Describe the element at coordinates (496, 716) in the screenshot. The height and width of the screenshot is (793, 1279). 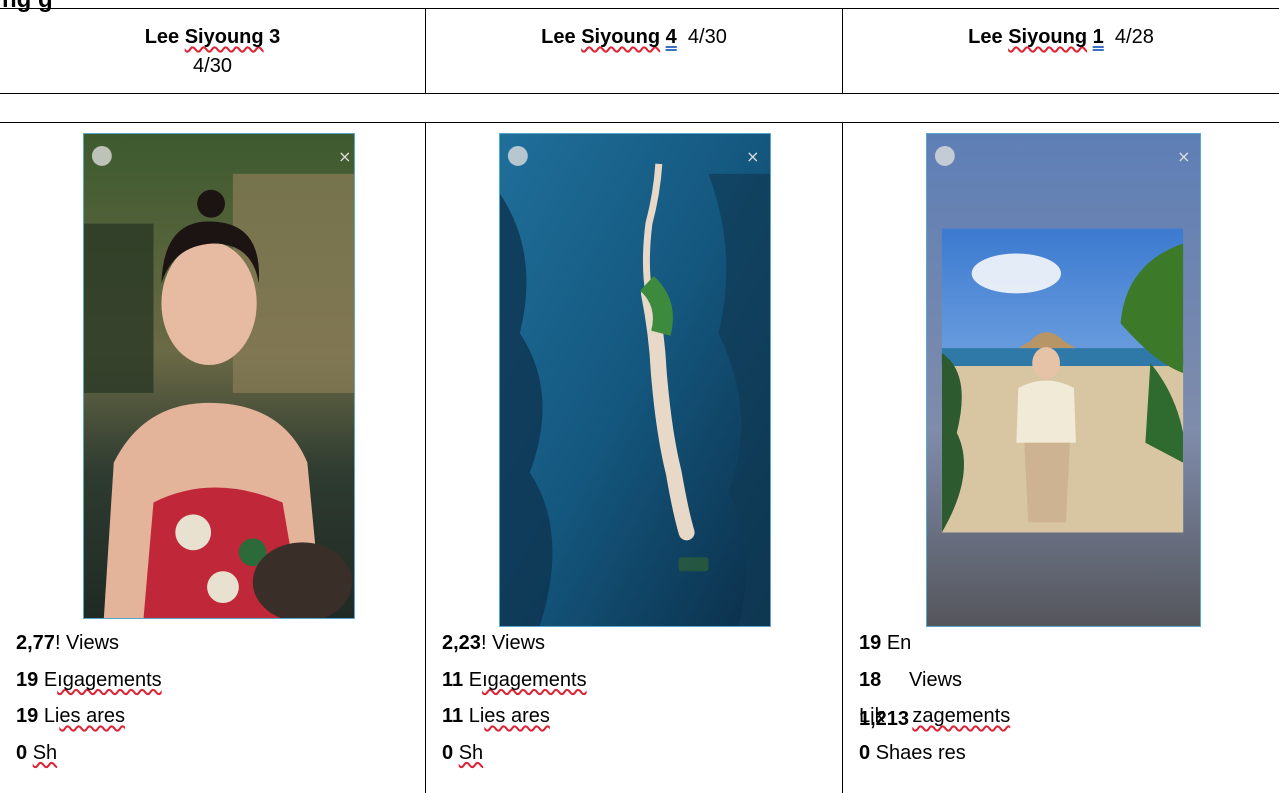
I see `story-4-likes: 11 Lies ares` at that location.